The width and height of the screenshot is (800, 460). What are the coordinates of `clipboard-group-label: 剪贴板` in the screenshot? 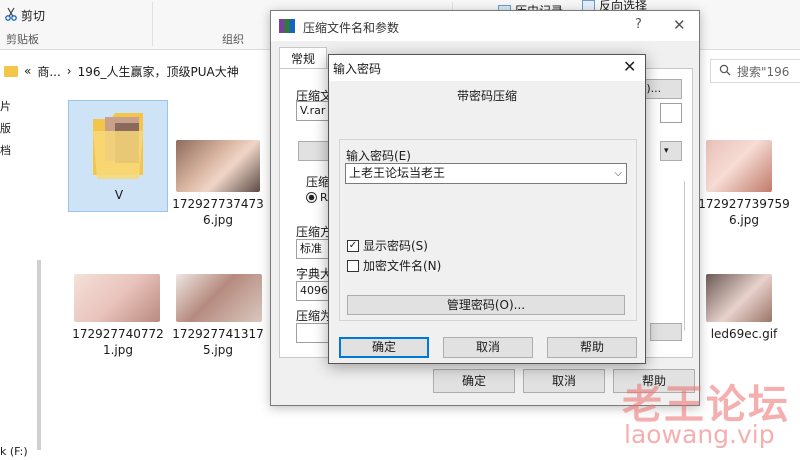 It's located at (22, 39).